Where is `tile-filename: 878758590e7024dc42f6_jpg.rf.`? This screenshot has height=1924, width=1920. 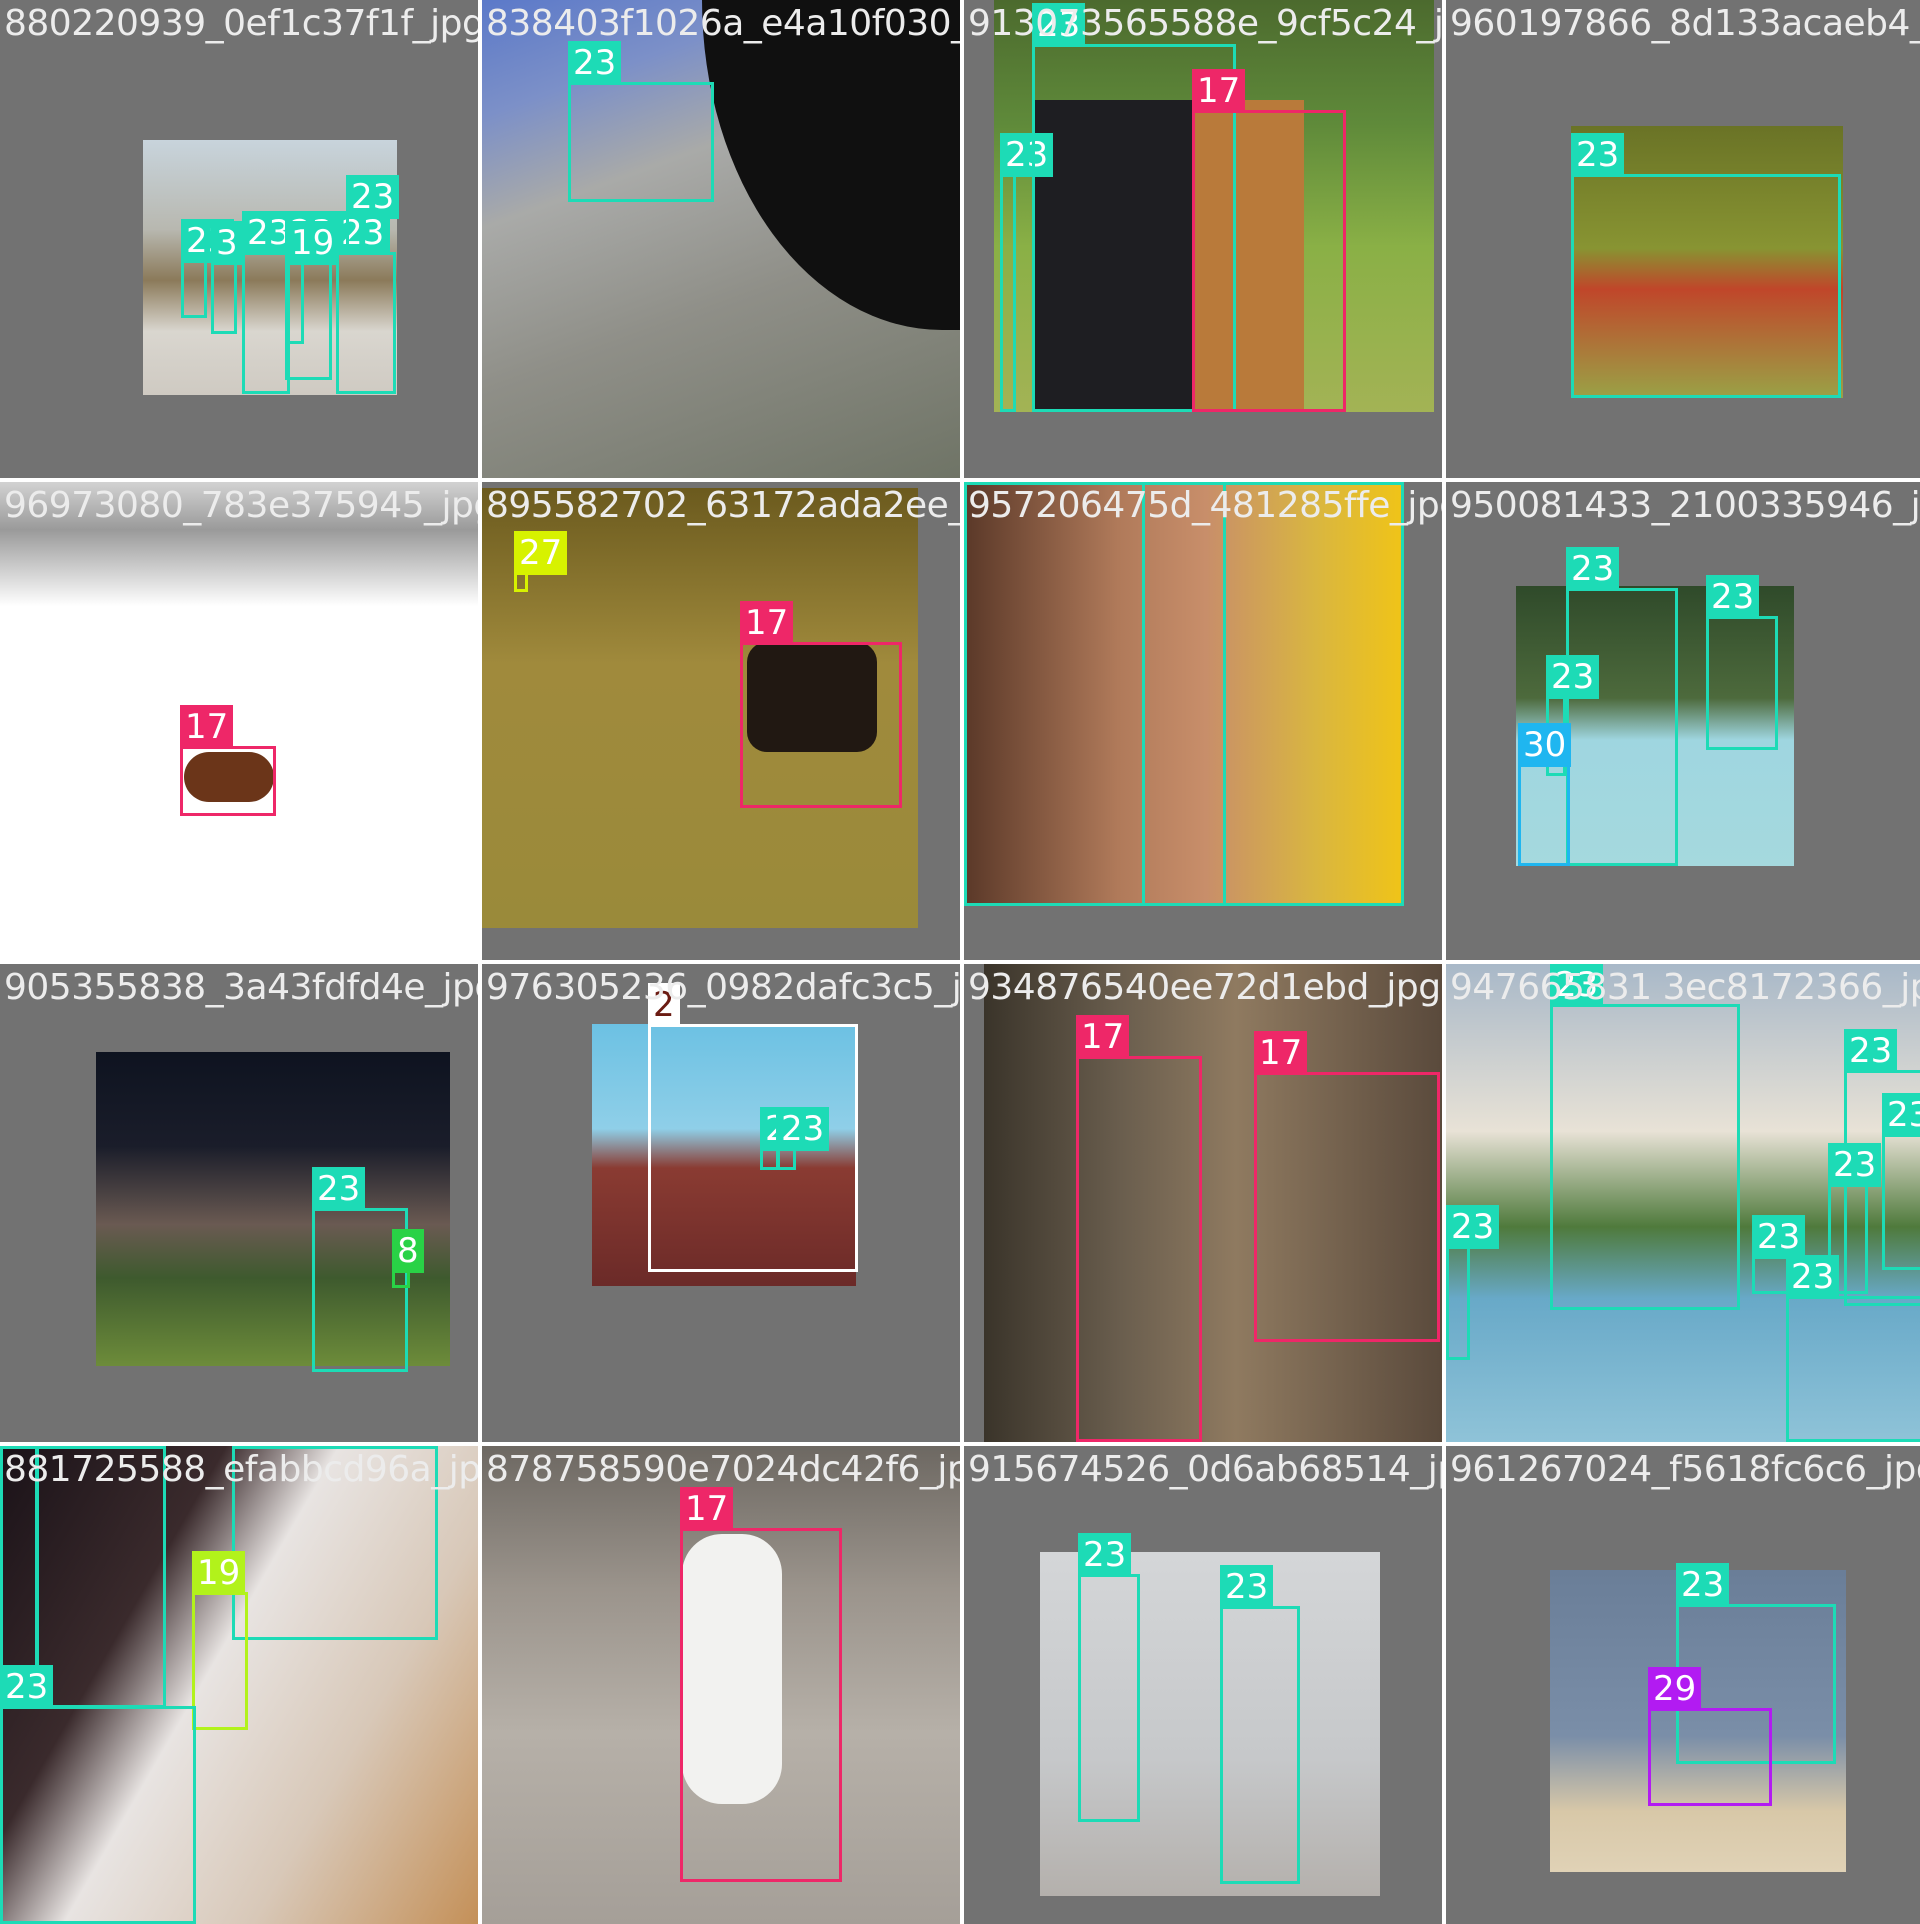
tile-filename: 878758590e7024dc42f6_jpg.rf. is located at coordinates (723, 1469).